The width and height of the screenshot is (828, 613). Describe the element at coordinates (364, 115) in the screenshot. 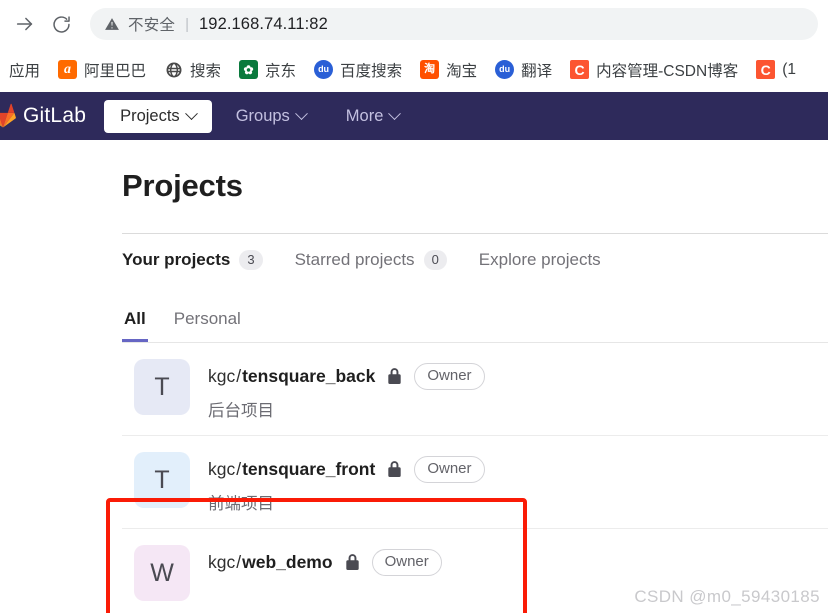

I see `nav-item-label: More` at that location.